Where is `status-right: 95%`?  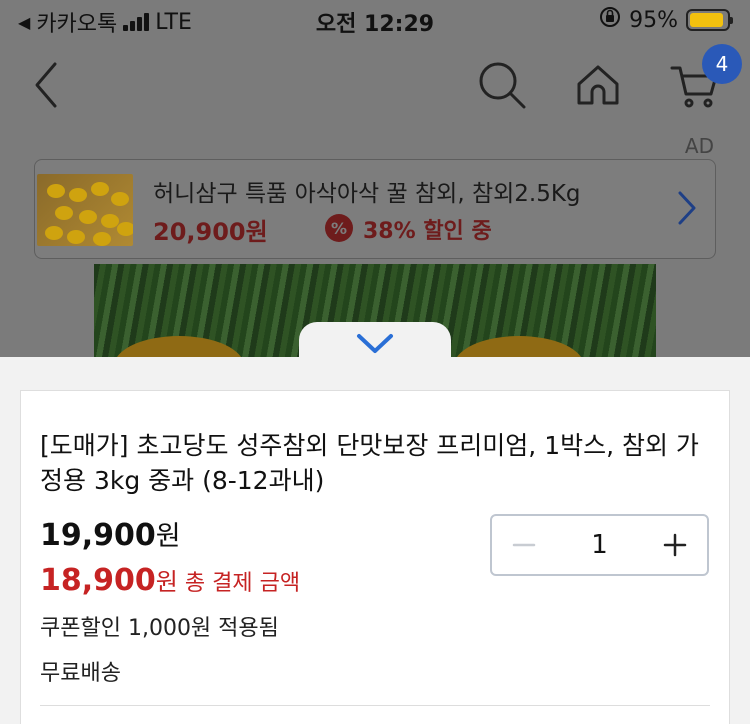 status-right: 95% is located at coordinates (666, 20).